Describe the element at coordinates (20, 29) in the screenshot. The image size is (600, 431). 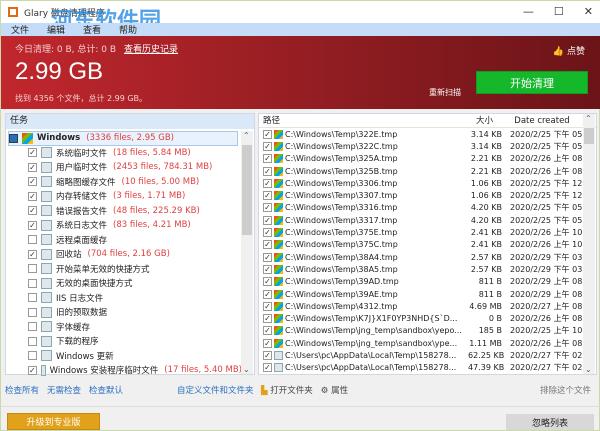
I see `menu-item: 文件` at that location.